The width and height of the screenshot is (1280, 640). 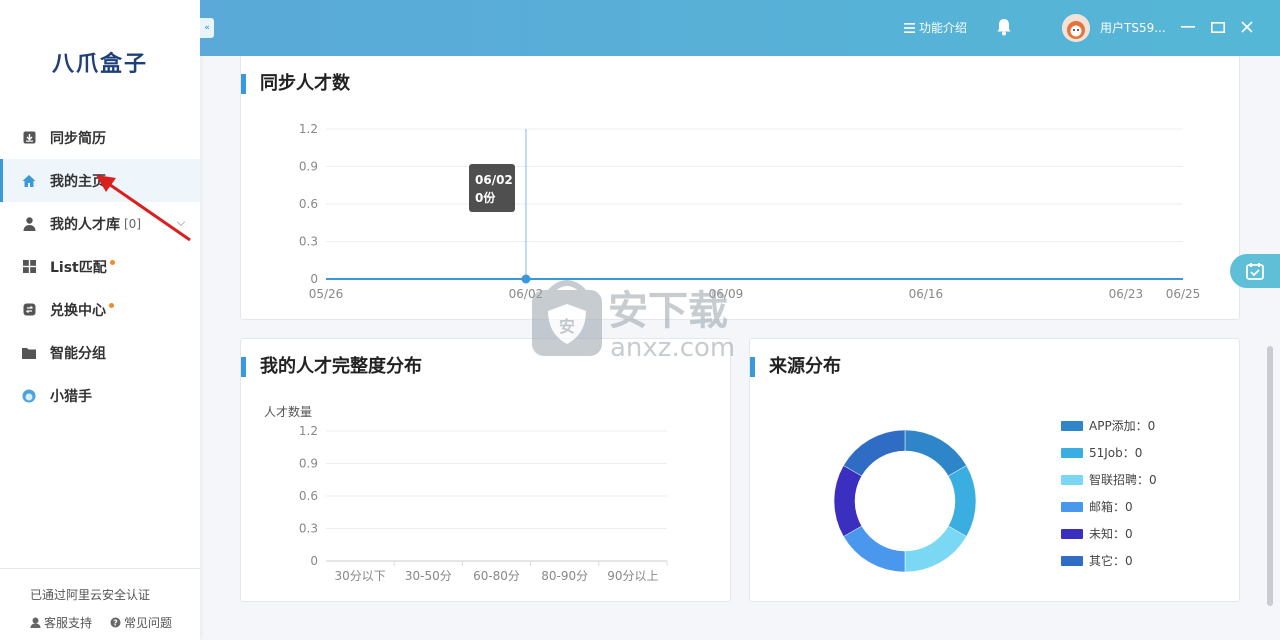 What do you see at coordinates (496, 576) in the screenshot?
I see `x-tick-label: 60-80分` at bounding box center [496, 576].